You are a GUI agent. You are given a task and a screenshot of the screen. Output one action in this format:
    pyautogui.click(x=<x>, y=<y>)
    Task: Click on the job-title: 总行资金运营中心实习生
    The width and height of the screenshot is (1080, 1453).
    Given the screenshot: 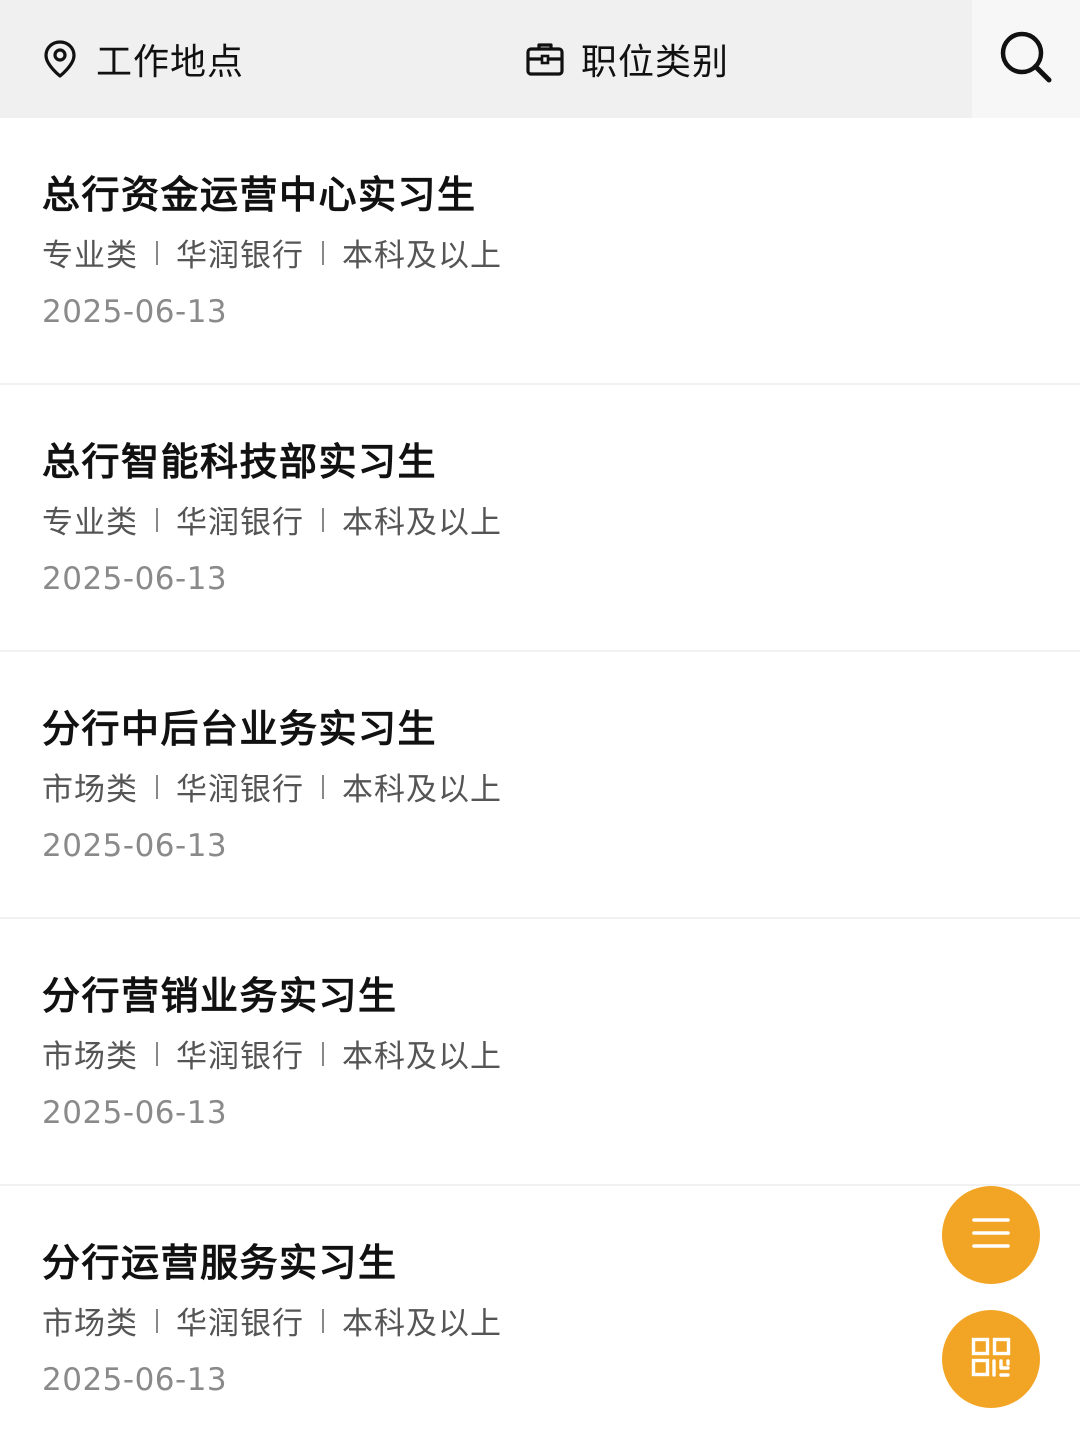 What is the action you would take?
    pyautogui.click(x=259, y=195)
    